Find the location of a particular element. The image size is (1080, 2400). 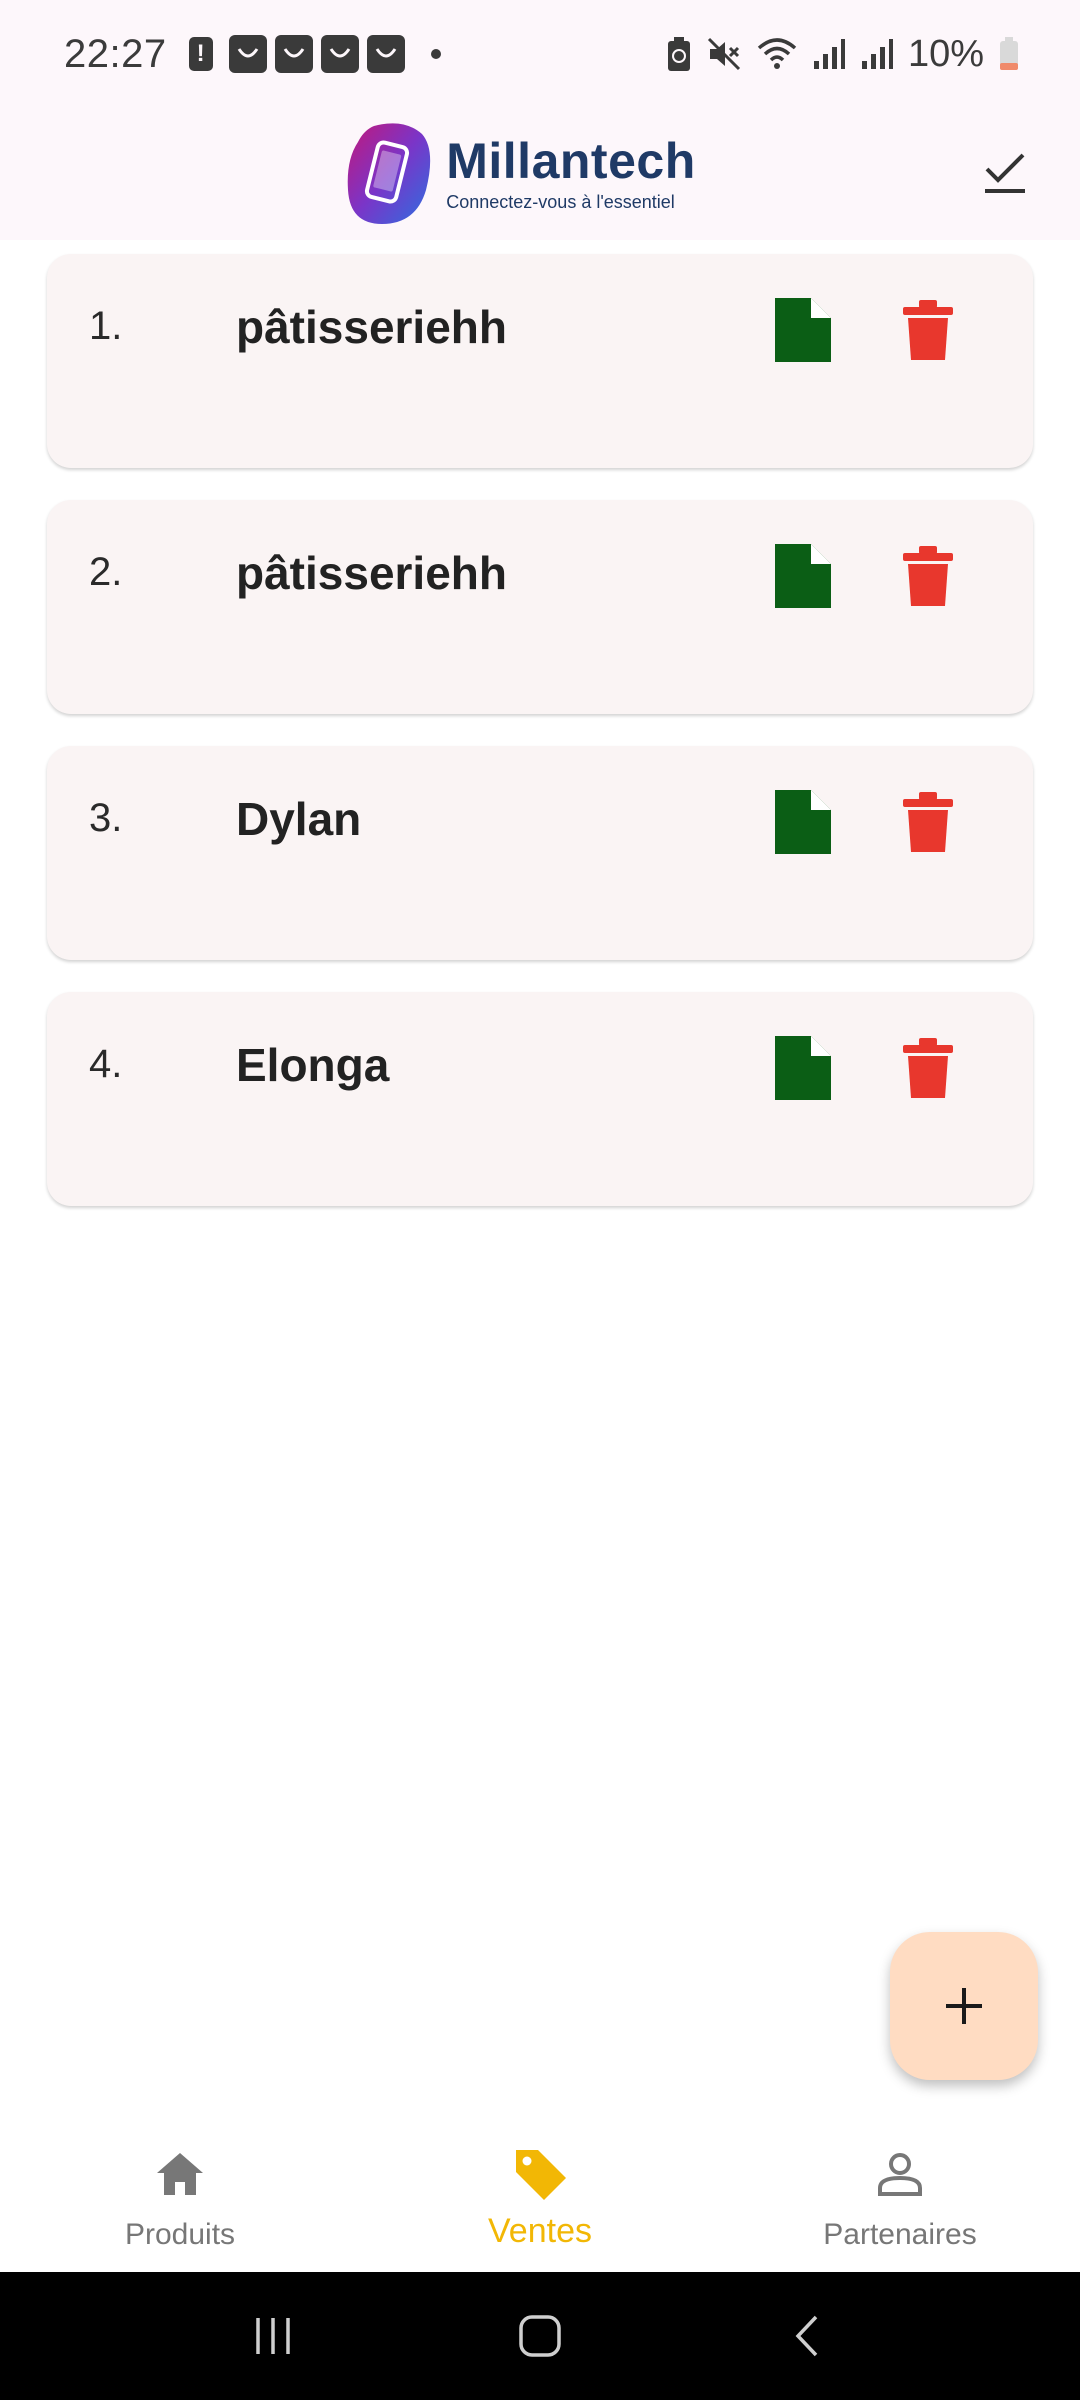

checkmark-icon is located at coordinates (1005, 173).